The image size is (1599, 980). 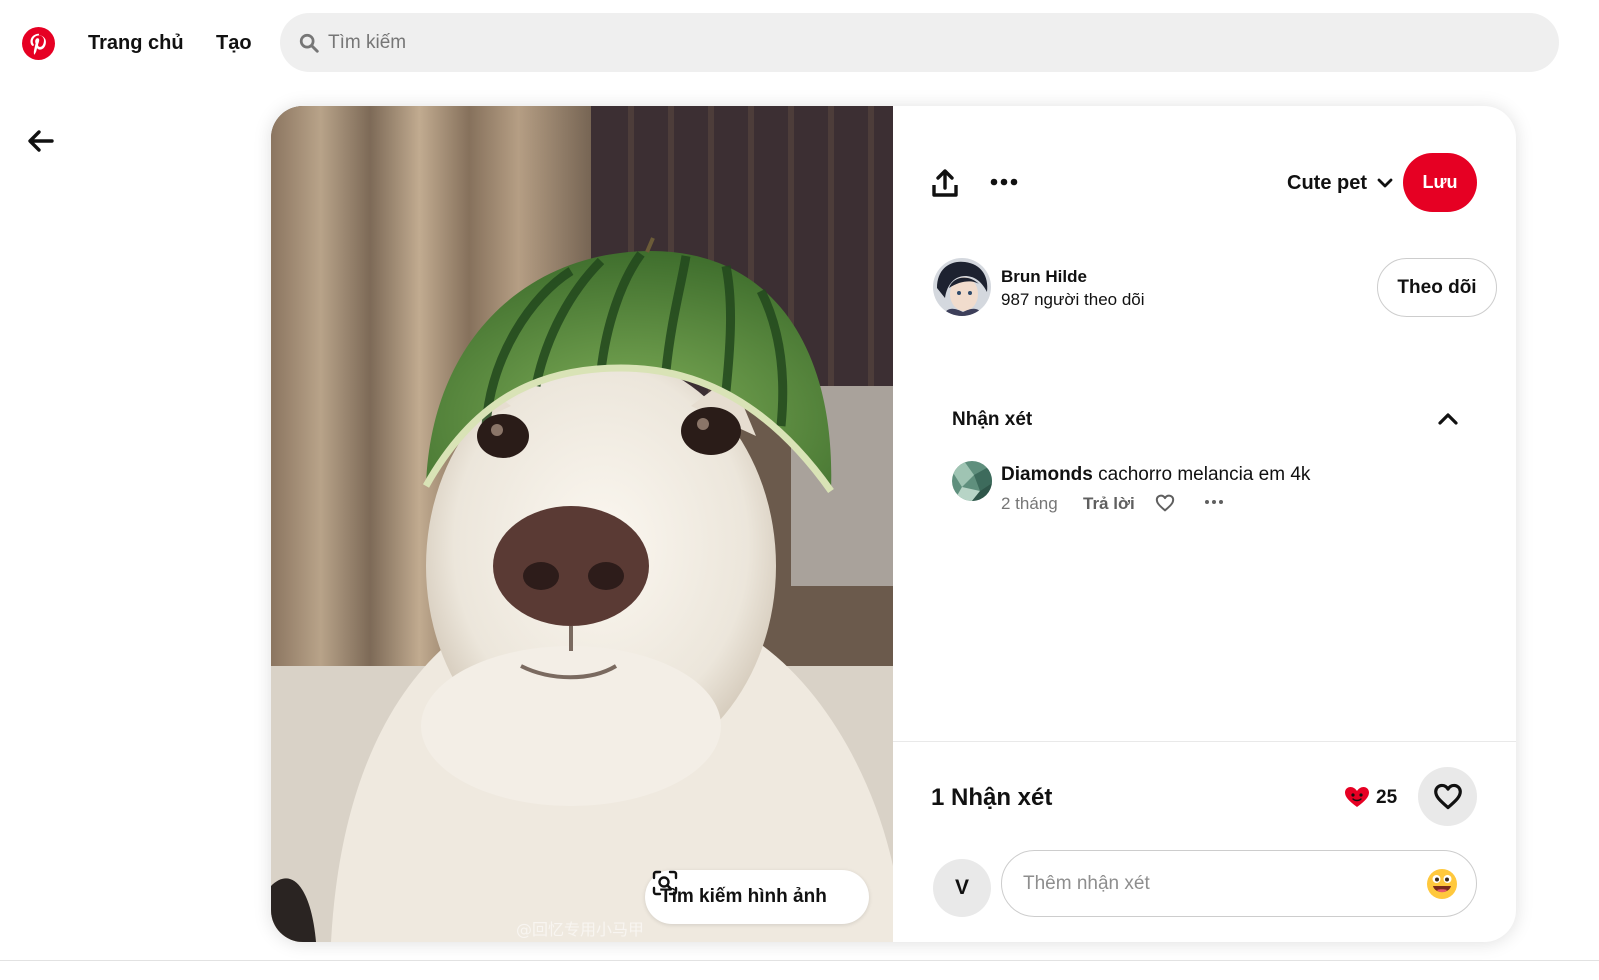 I want to click on search-bar, so click(x=919, y=42).